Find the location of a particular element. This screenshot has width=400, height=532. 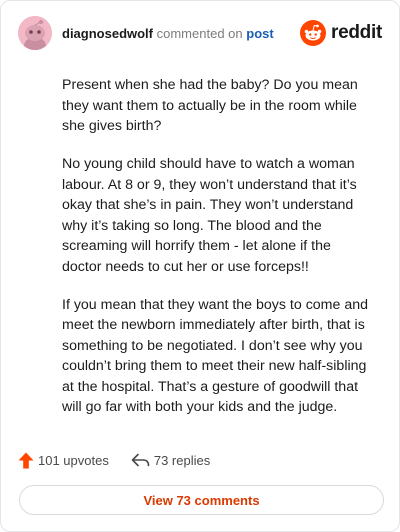

author-line: diagnosedwolf commented on post is located at coordinates (168, 33).